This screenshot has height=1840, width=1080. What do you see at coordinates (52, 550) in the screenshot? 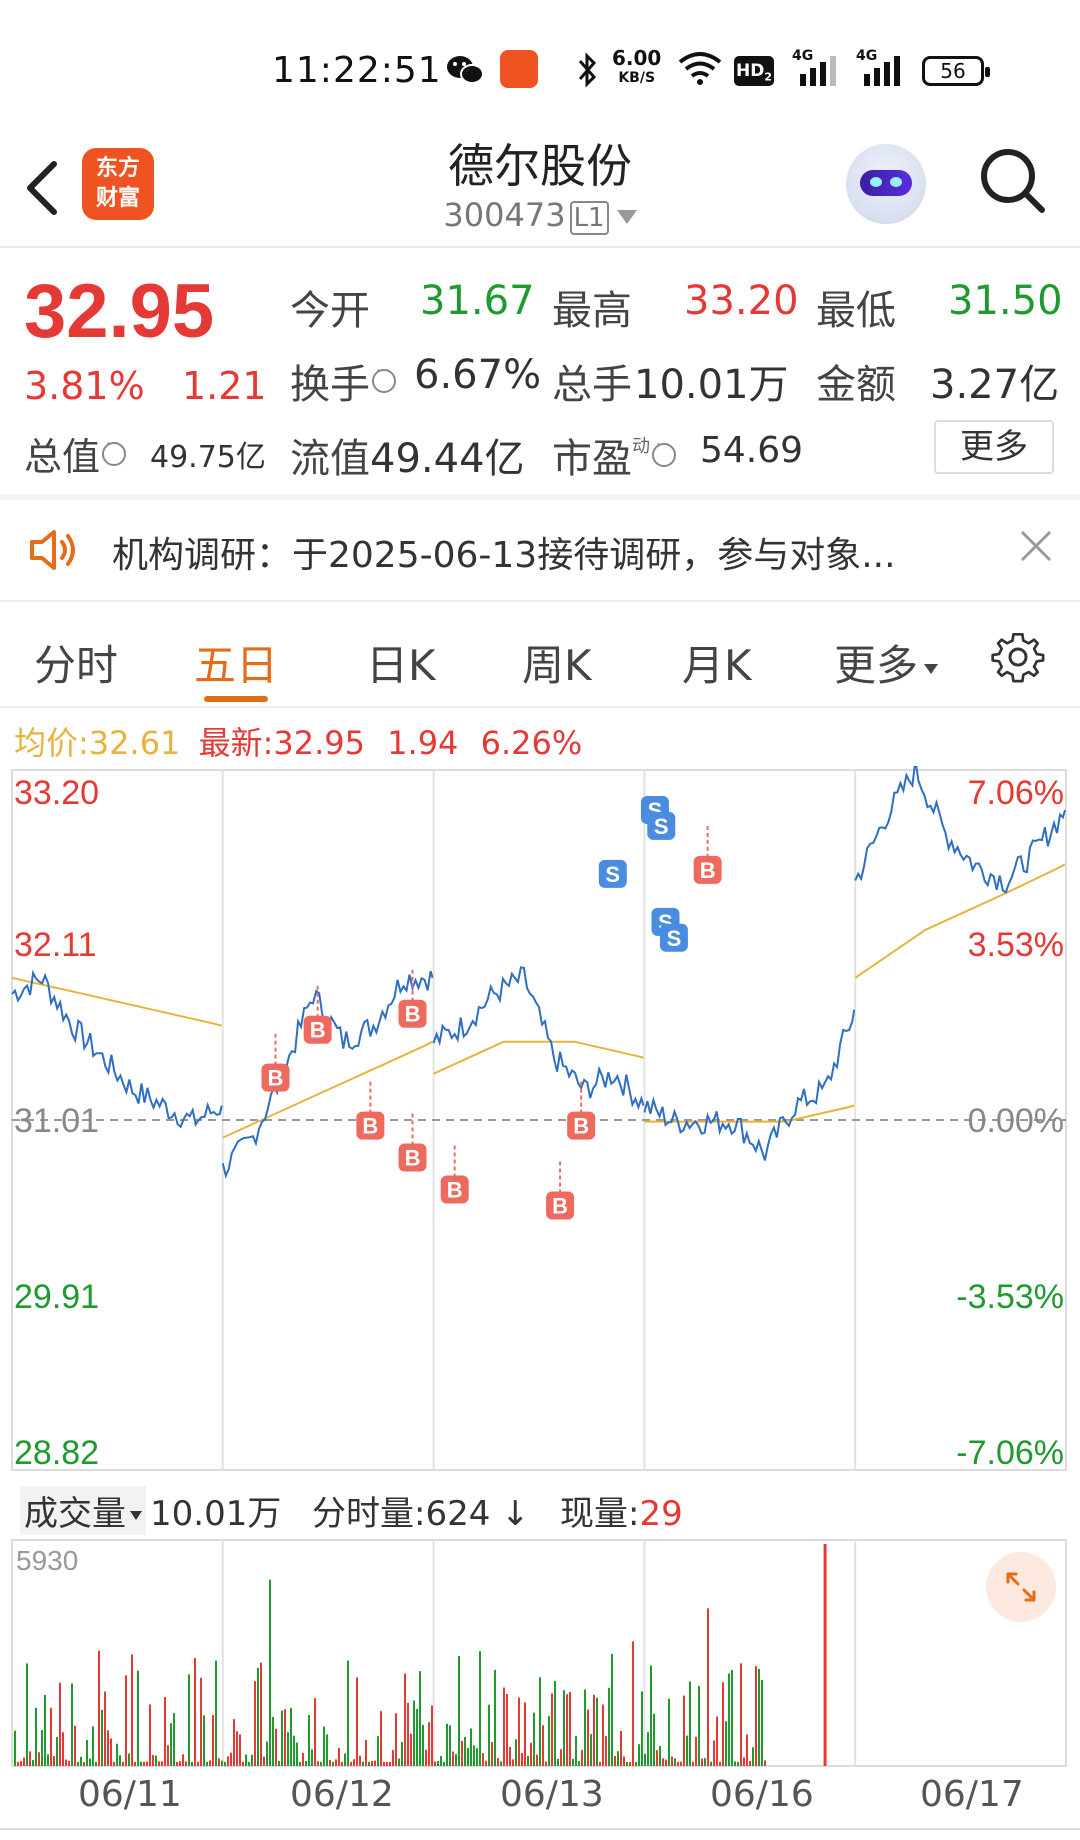
I see `speaker-icon` at bounding box center [52, 550].